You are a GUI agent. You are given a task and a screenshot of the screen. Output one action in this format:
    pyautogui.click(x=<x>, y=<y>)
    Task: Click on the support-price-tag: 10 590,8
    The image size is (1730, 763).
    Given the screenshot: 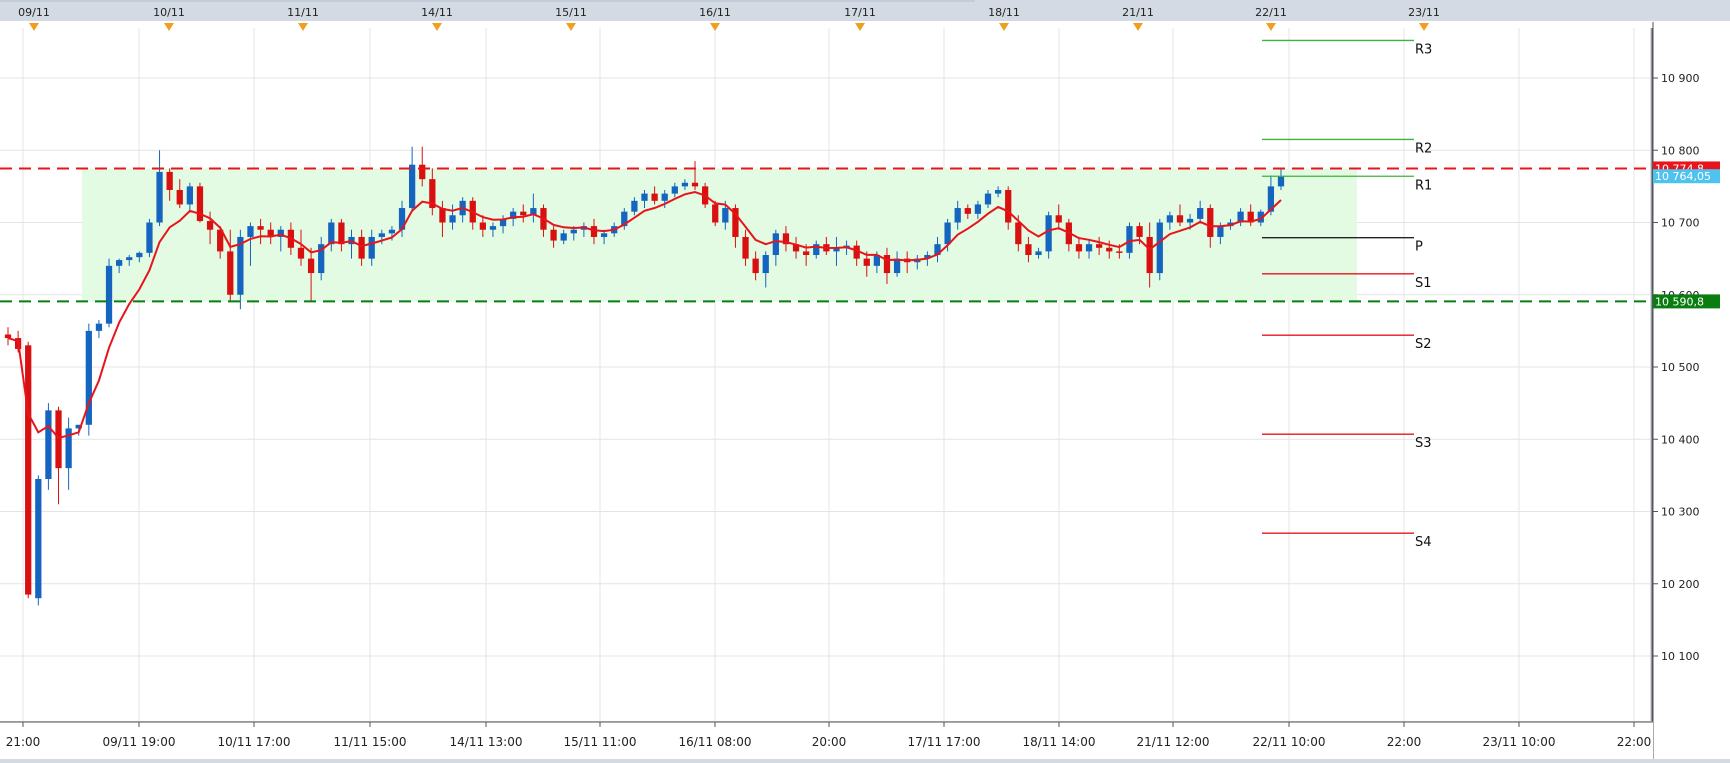 What is the action you would take?
    pyautogui.click(x=1679, y=301)
    